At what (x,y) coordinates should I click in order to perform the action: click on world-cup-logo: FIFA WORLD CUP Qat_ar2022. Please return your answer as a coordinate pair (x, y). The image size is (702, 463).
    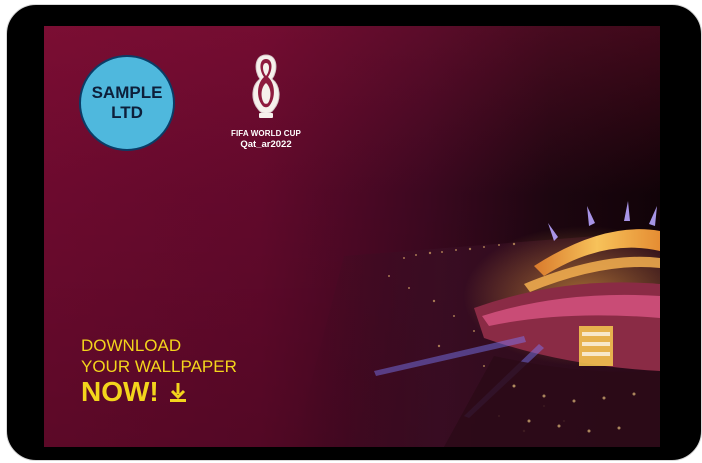
    Looking at the image, I should click on (266, 103).